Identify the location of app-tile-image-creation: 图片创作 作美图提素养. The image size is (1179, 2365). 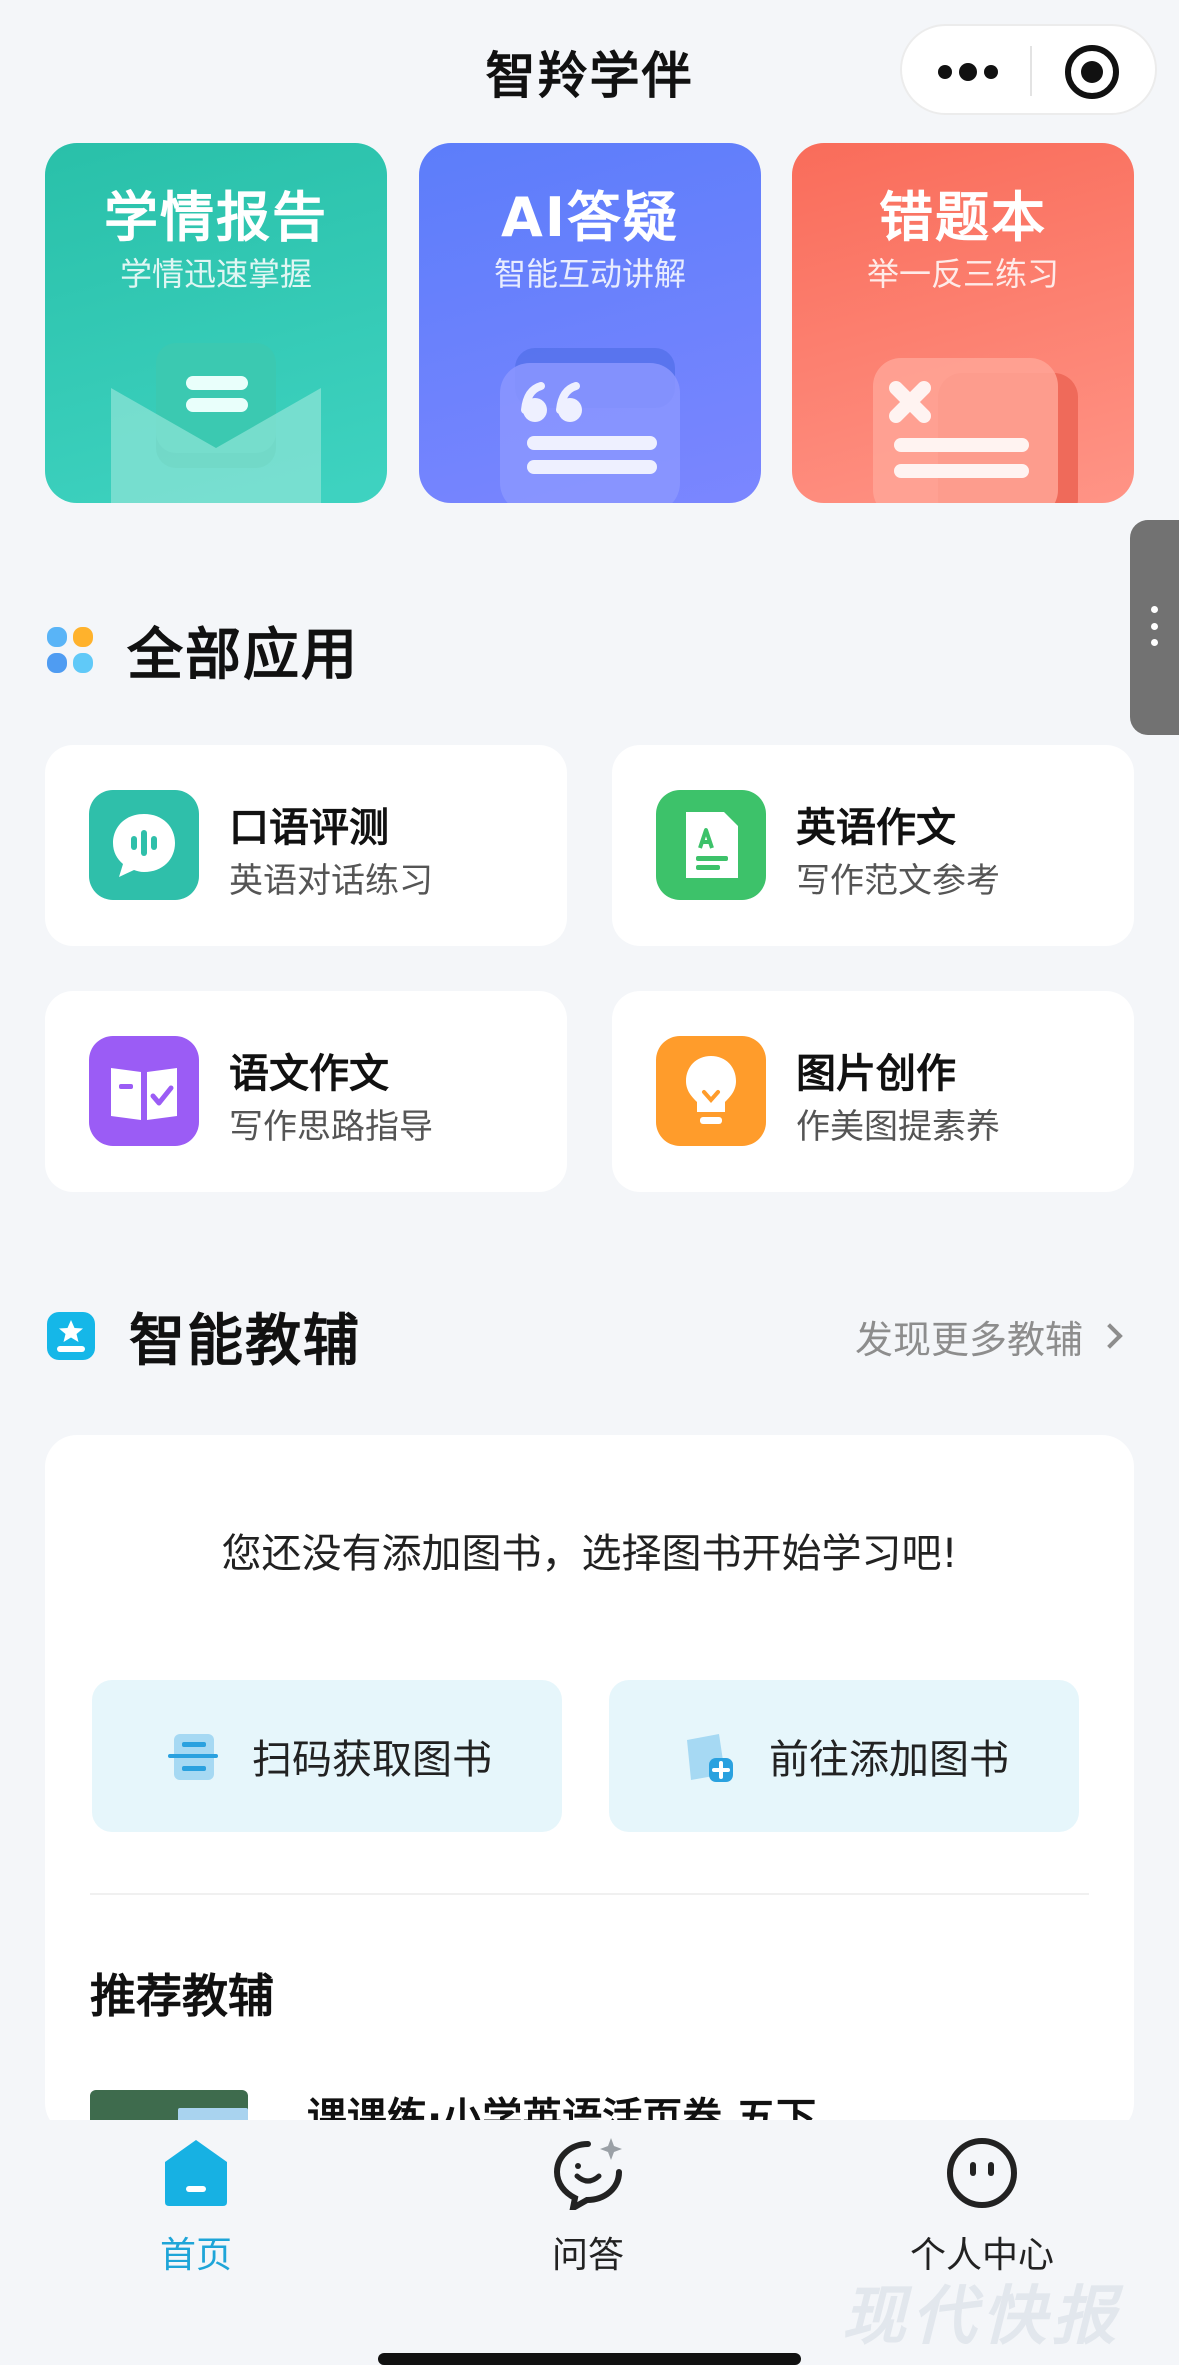
(873, 1091).